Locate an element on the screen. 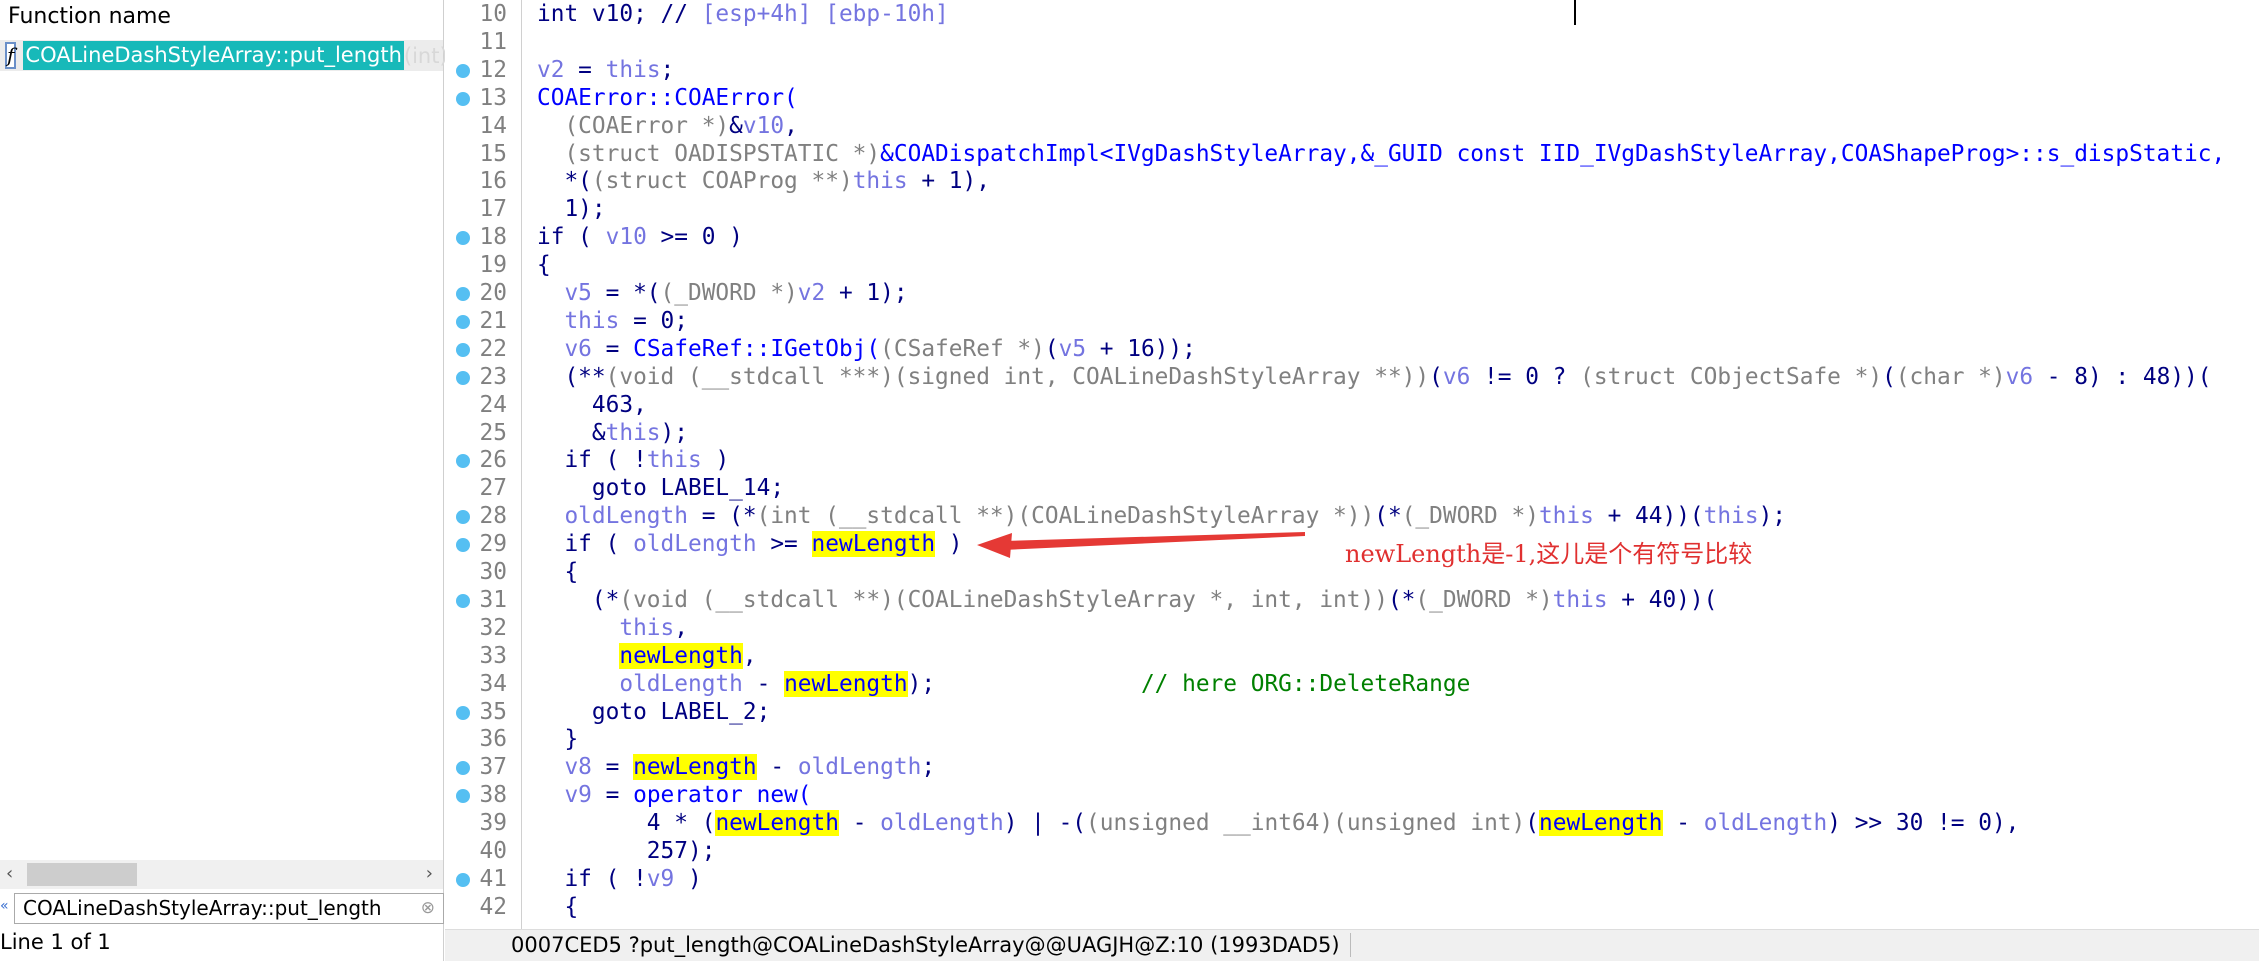 The height and width of the screenshot is (961, 2259). code-line: 10 int v10; // [esp+4h] [ebp-10h] is located at coordinates (1352, 14).